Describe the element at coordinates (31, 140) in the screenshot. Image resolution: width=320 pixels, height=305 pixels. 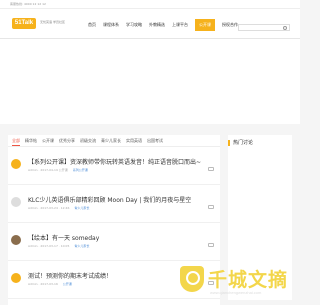
I see `tab-featured: 精华帖` at that location.